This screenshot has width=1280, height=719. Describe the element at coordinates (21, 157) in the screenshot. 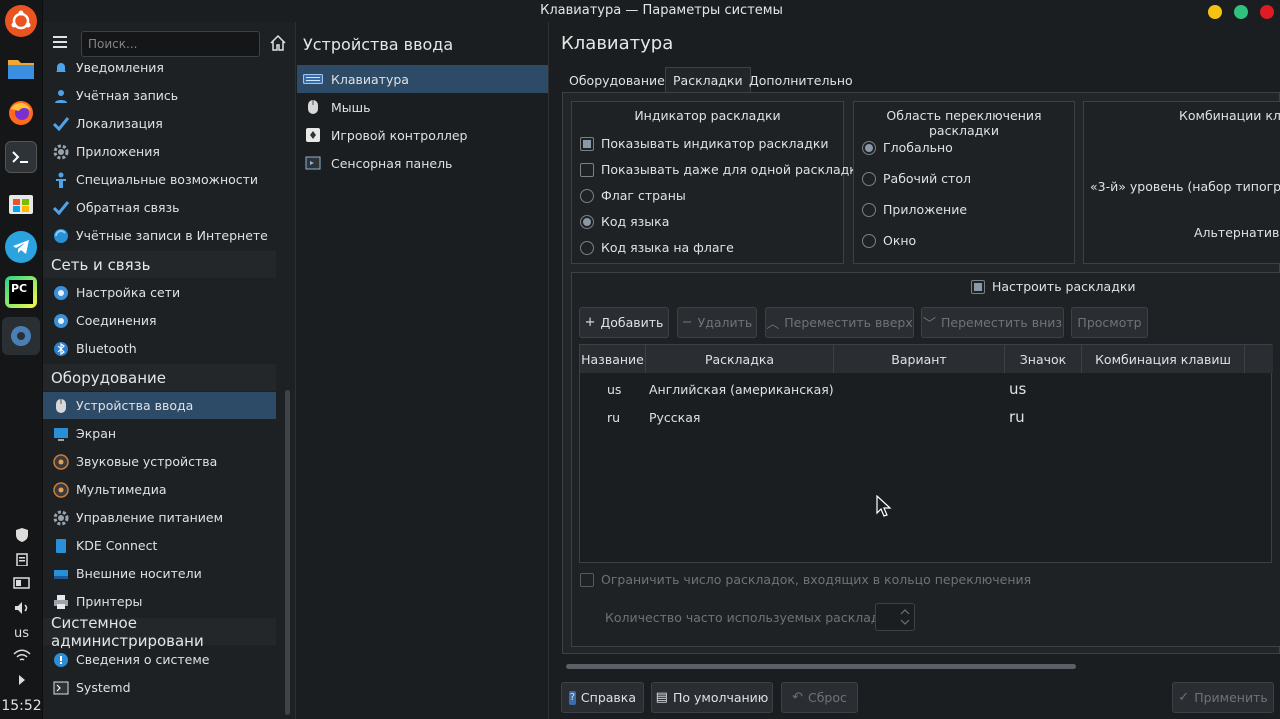

I see `terminal-icon` at that location.